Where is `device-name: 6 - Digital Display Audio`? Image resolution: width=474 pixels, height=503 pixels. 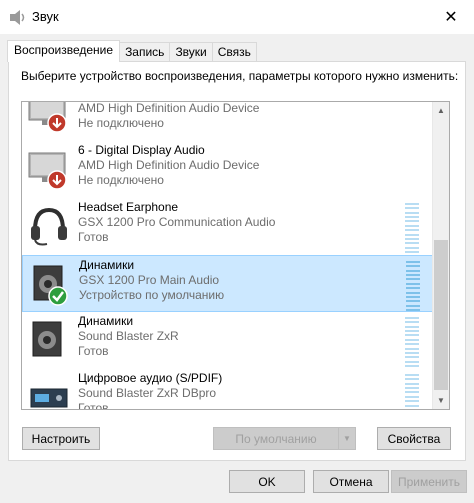
device-name: 6 - Digital Display Audio is located at coordinates (141, 150).